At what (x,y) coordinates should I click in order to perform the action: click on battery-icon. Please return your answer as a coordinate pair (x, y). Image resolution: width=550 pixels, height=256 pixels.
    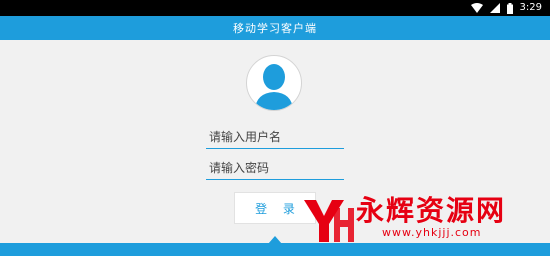
    Looking at the image, I should click on (509, 8).